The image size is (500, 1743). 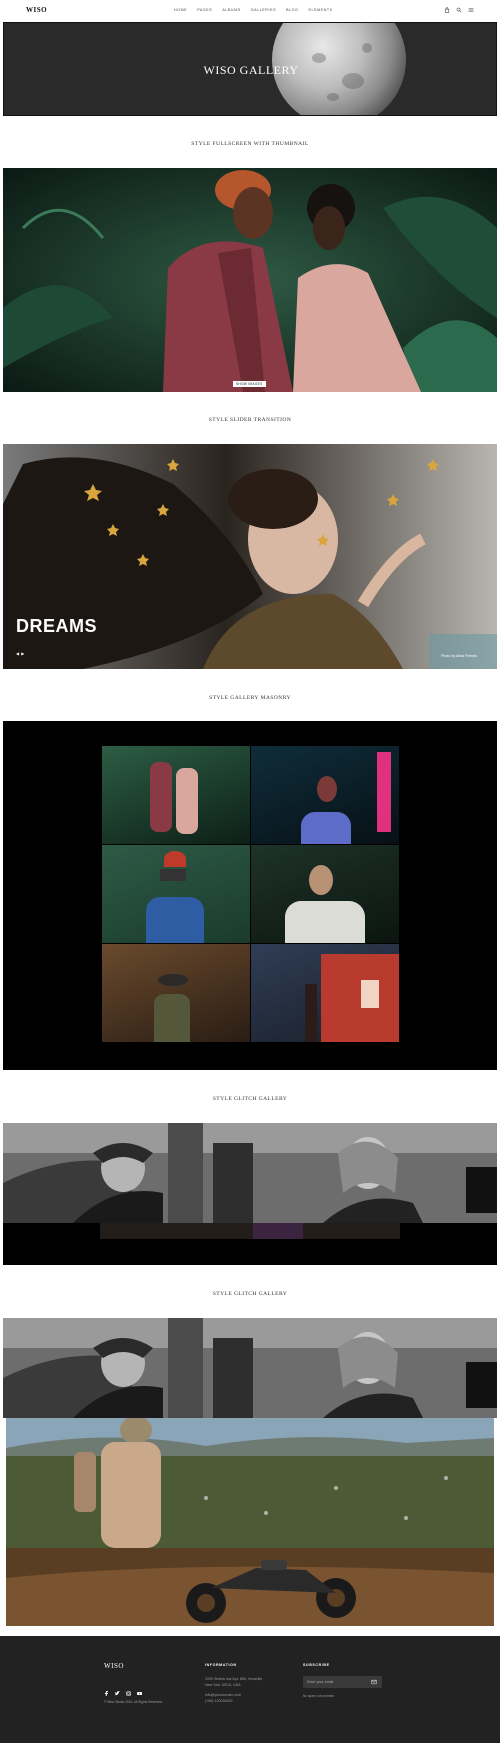 I want to click on section-title-glitch-2: STYLE GLITCH GALLERY, so click(x=250, y=1294).